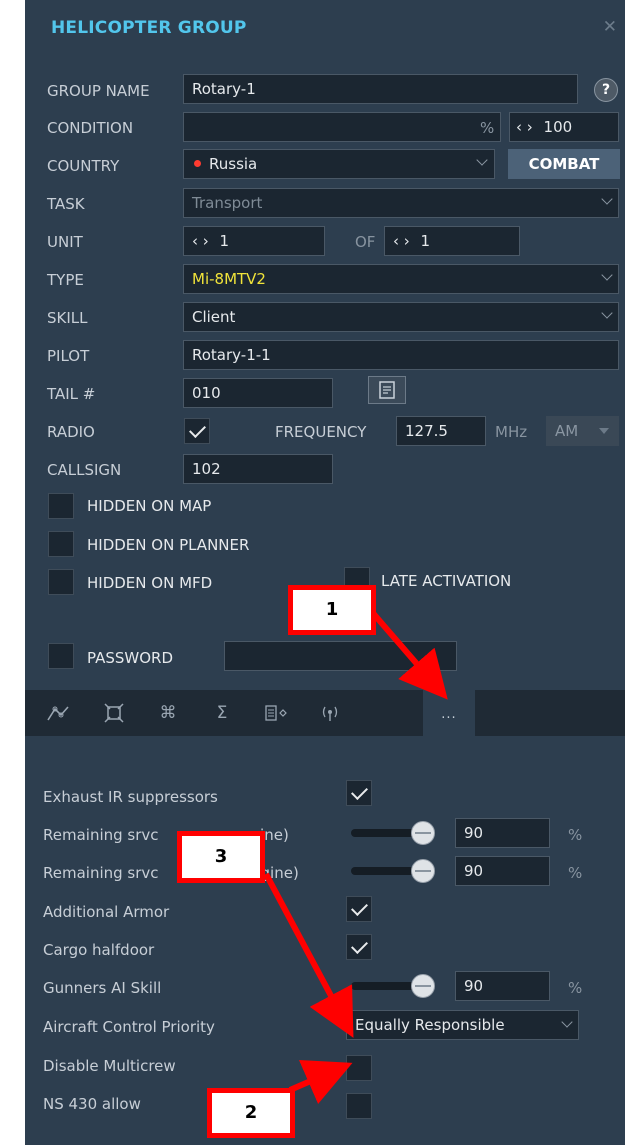 Image resolution: width=628 pixels, height=1145 pixels. I want to click on frequency-input: 127.5, so click(441, 431).